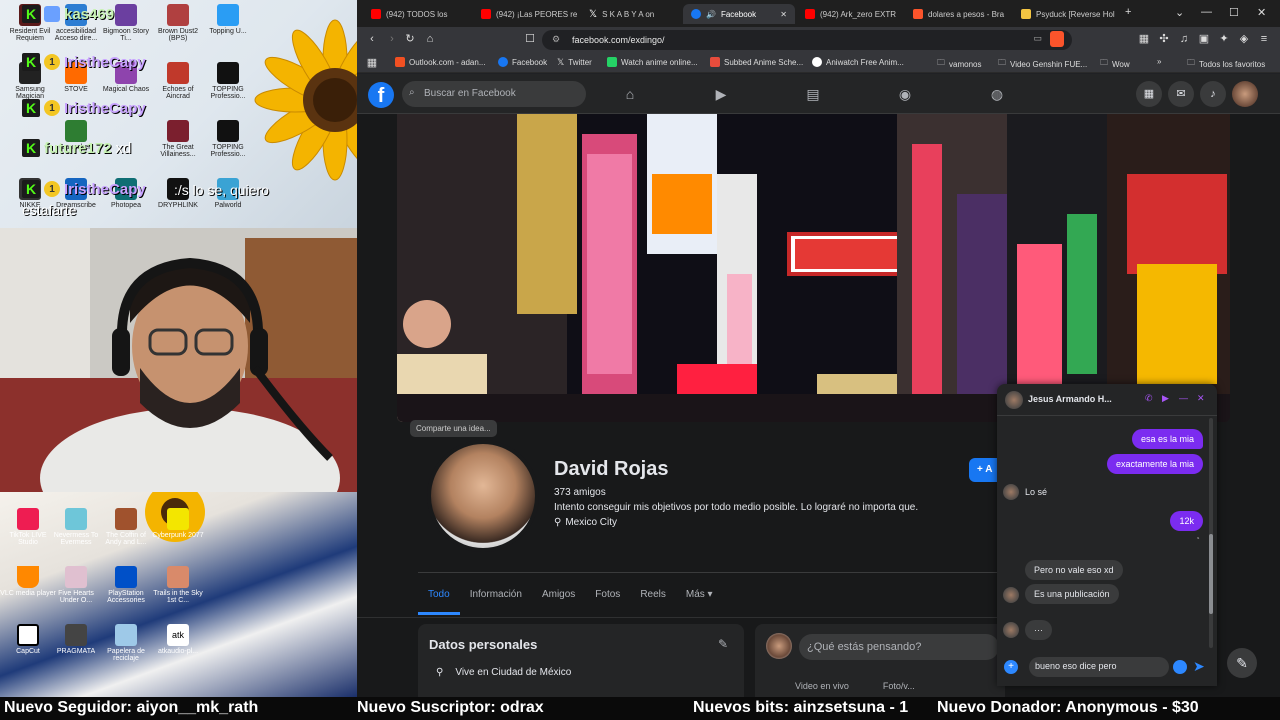 Image resolution: width=1280 pixels, height=720 pixels. I want to click on tab-brave: dolares a pesos - Bra, so click(958, 14).